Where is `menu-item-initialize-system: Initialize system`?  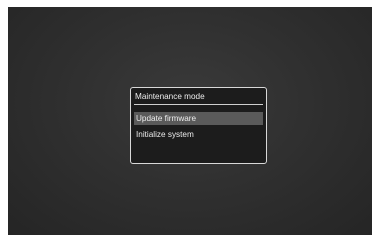 menu-item-initialize-system: Initialize system is located at coordinates (198, 134).